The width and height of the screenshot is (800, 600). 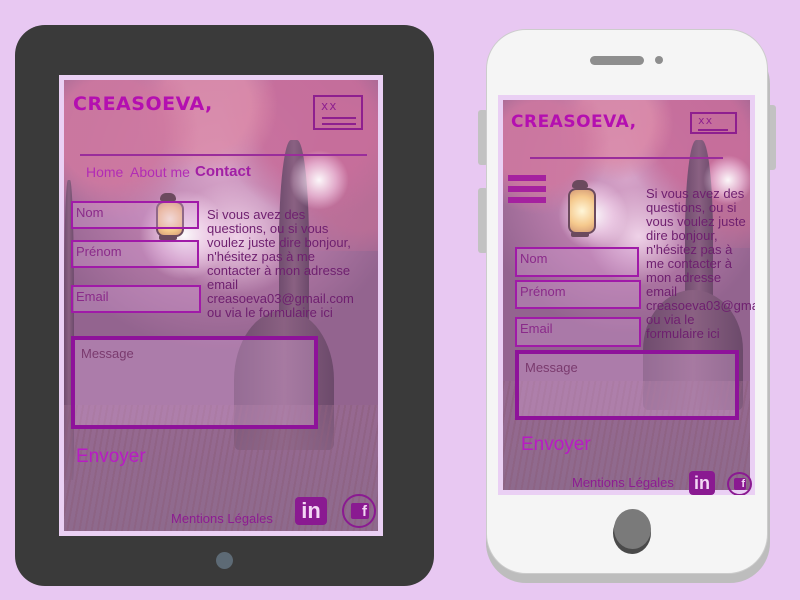 I want to click on nav-about-me: About me, so click(x=160, y=172).